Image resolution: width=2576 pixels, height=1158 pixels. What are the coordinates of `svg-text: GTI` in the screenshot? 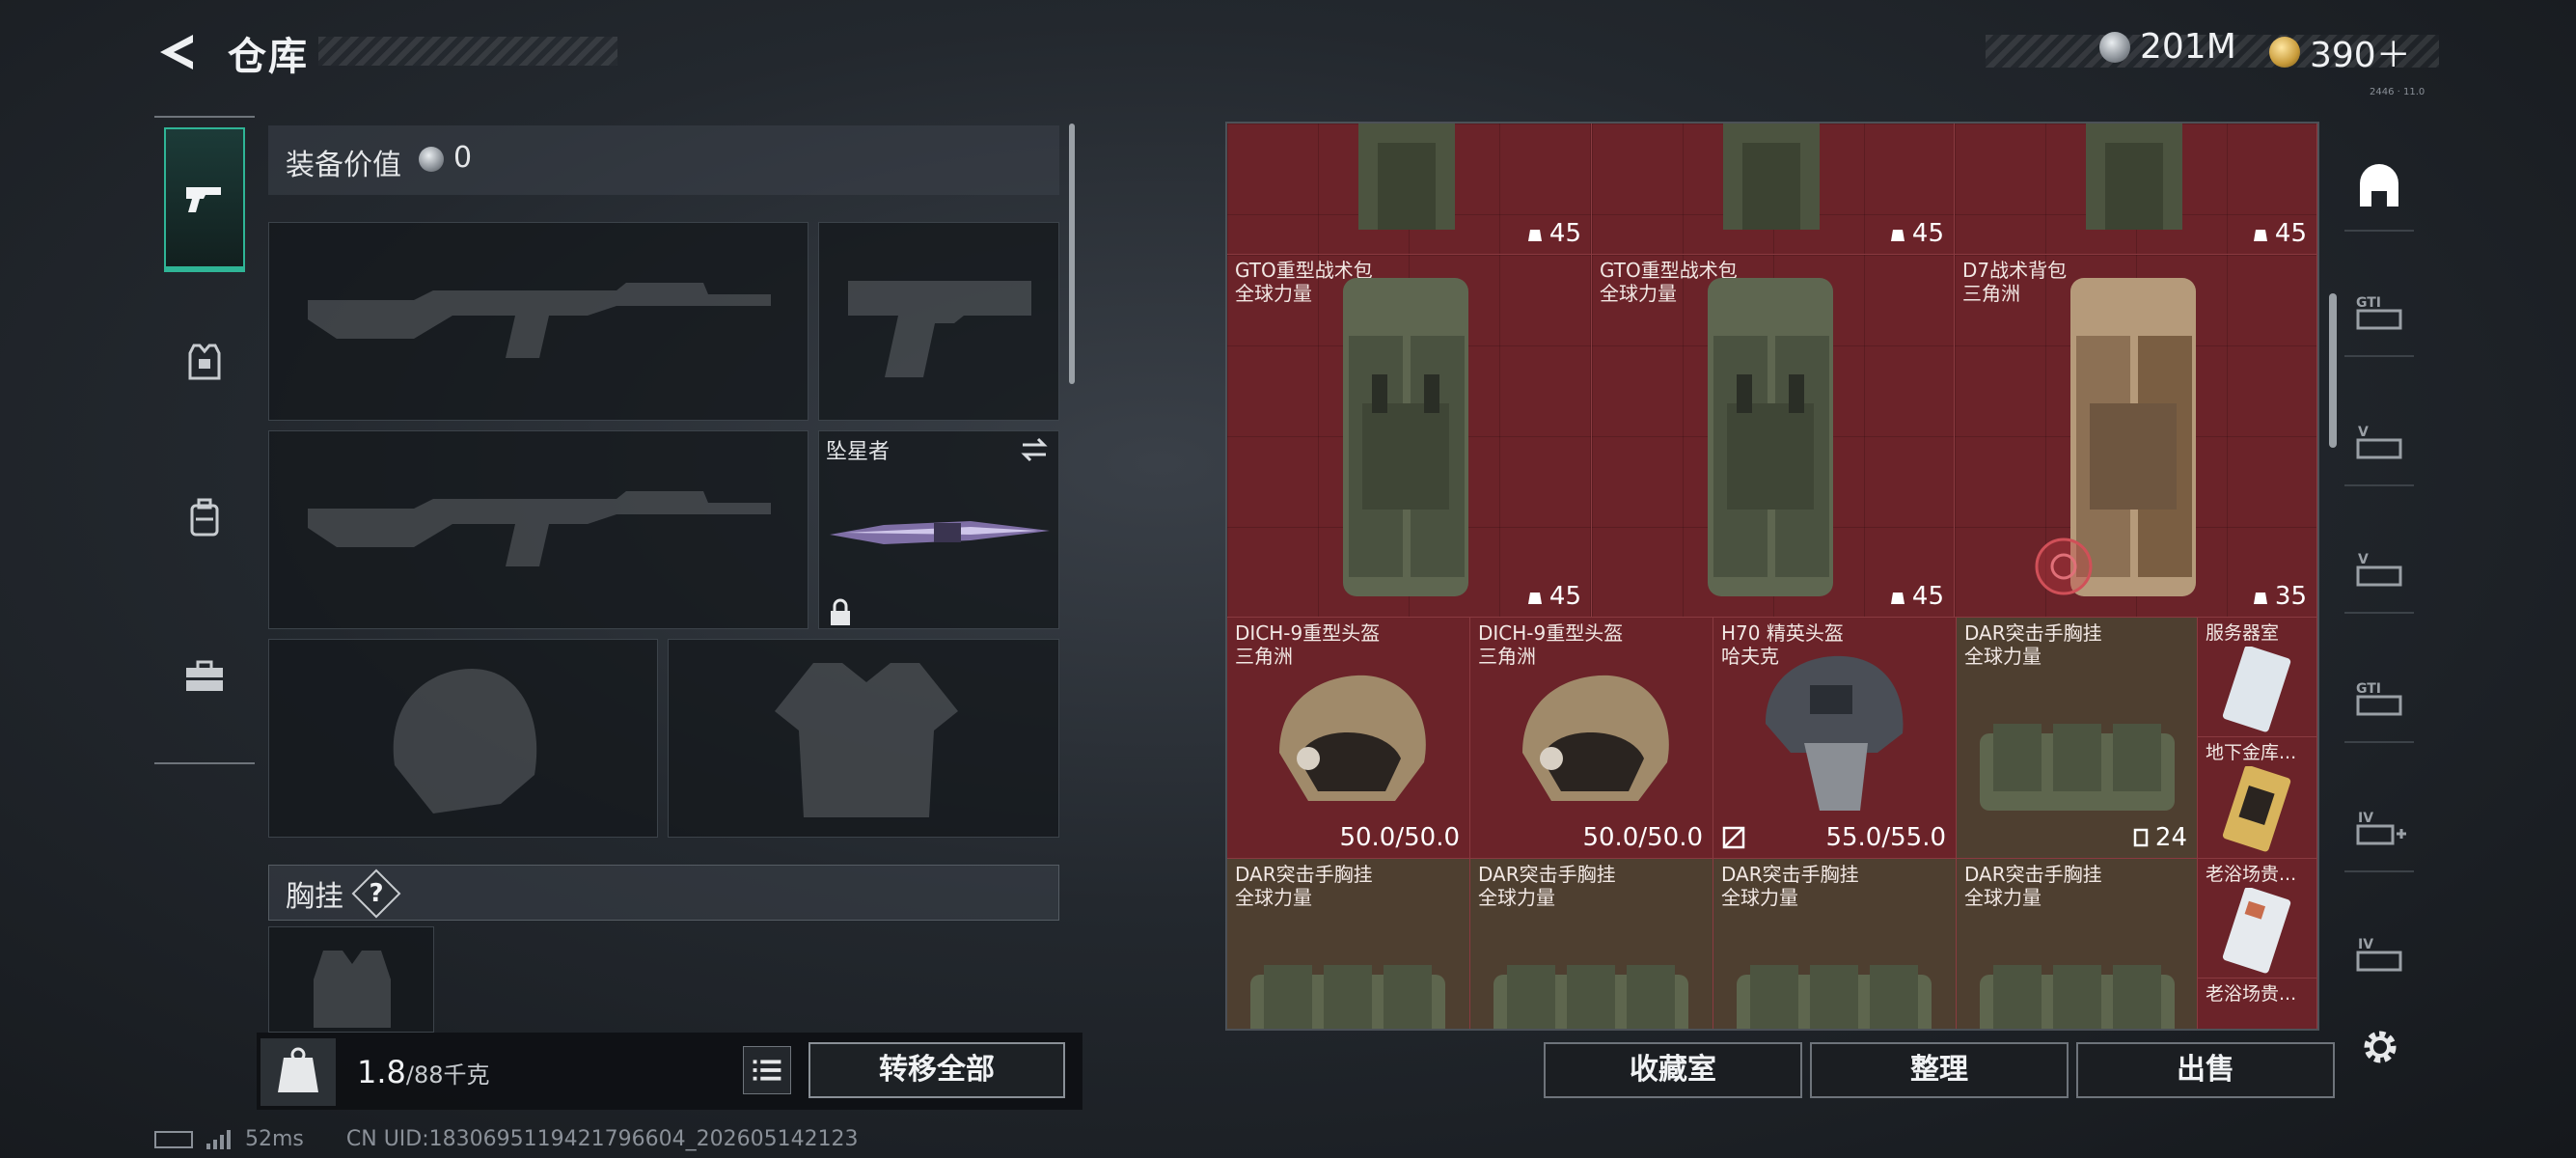 It's located at (2368, 689).